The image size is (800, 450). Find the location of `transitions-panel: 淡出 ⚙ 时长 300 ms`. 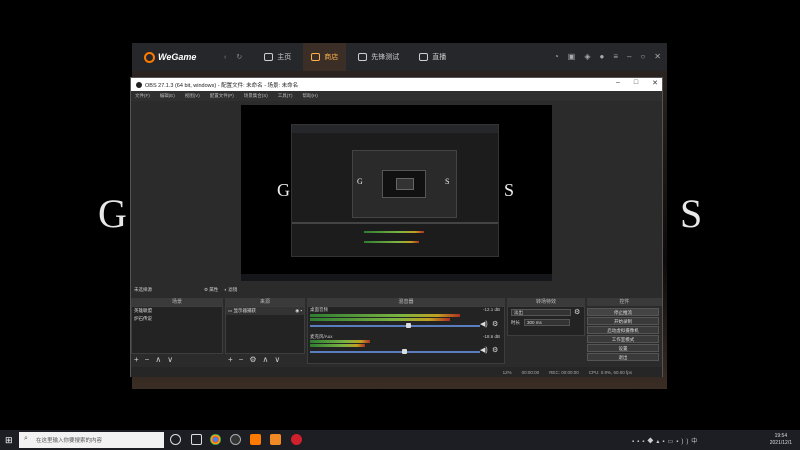

transitions-panel: 淡出 ⚙ 时长 300 ms is located at coordinates (546, 321).